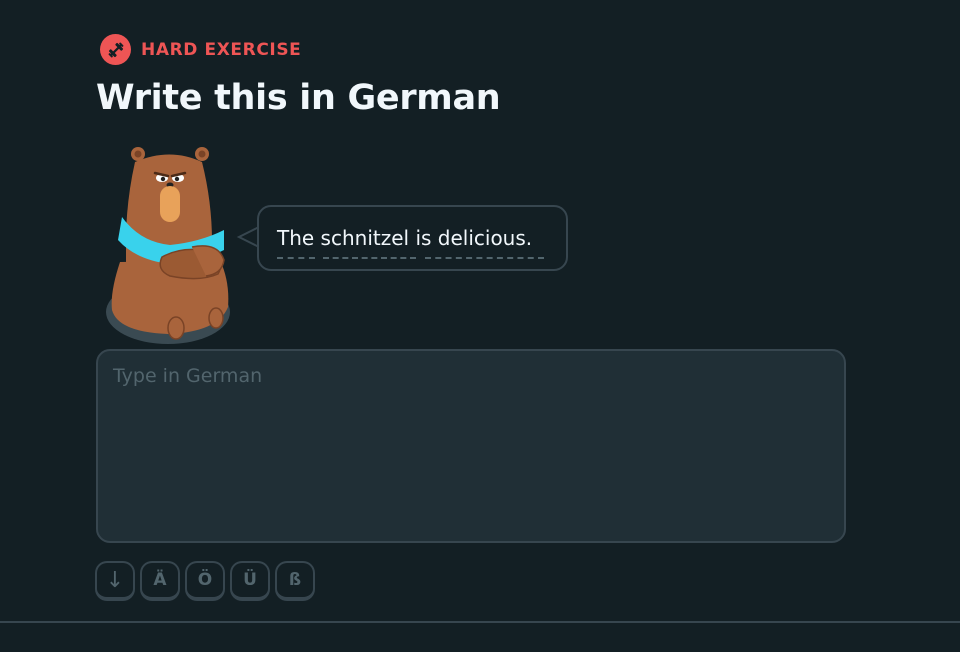 Image resolution: width=960 pixels, height=652 pixels. I want to click on prompt-sentence: The schnitzel is delicious., so click(404, 238).